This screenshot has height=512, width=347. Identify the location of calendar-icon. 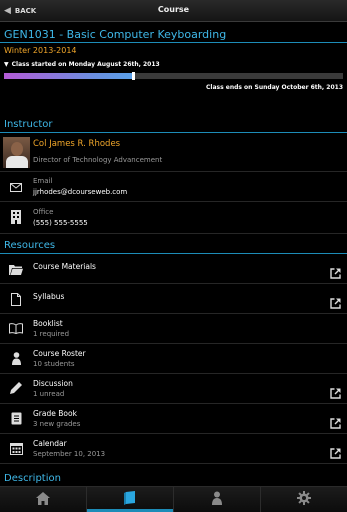
(16, 448).